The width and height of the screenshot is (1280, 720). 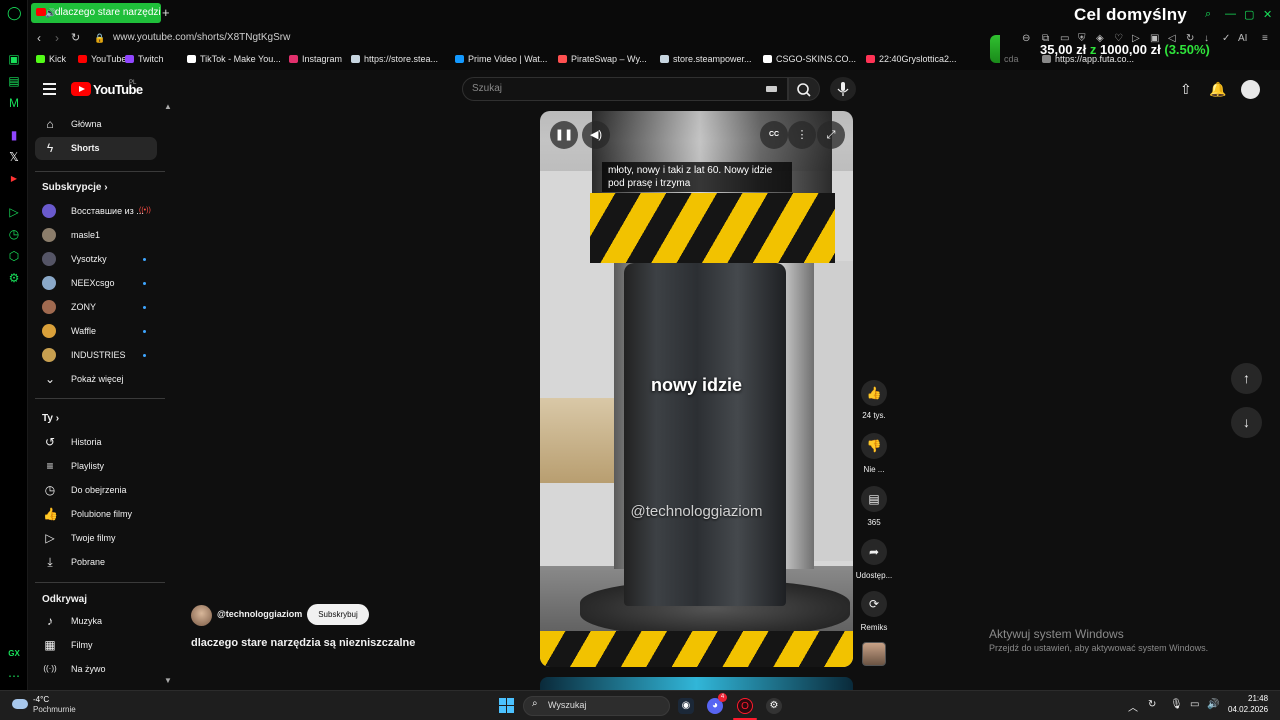 I want to click on sidebar-item-you: 👍 Polubione filmy, so click(x=96, y=514).